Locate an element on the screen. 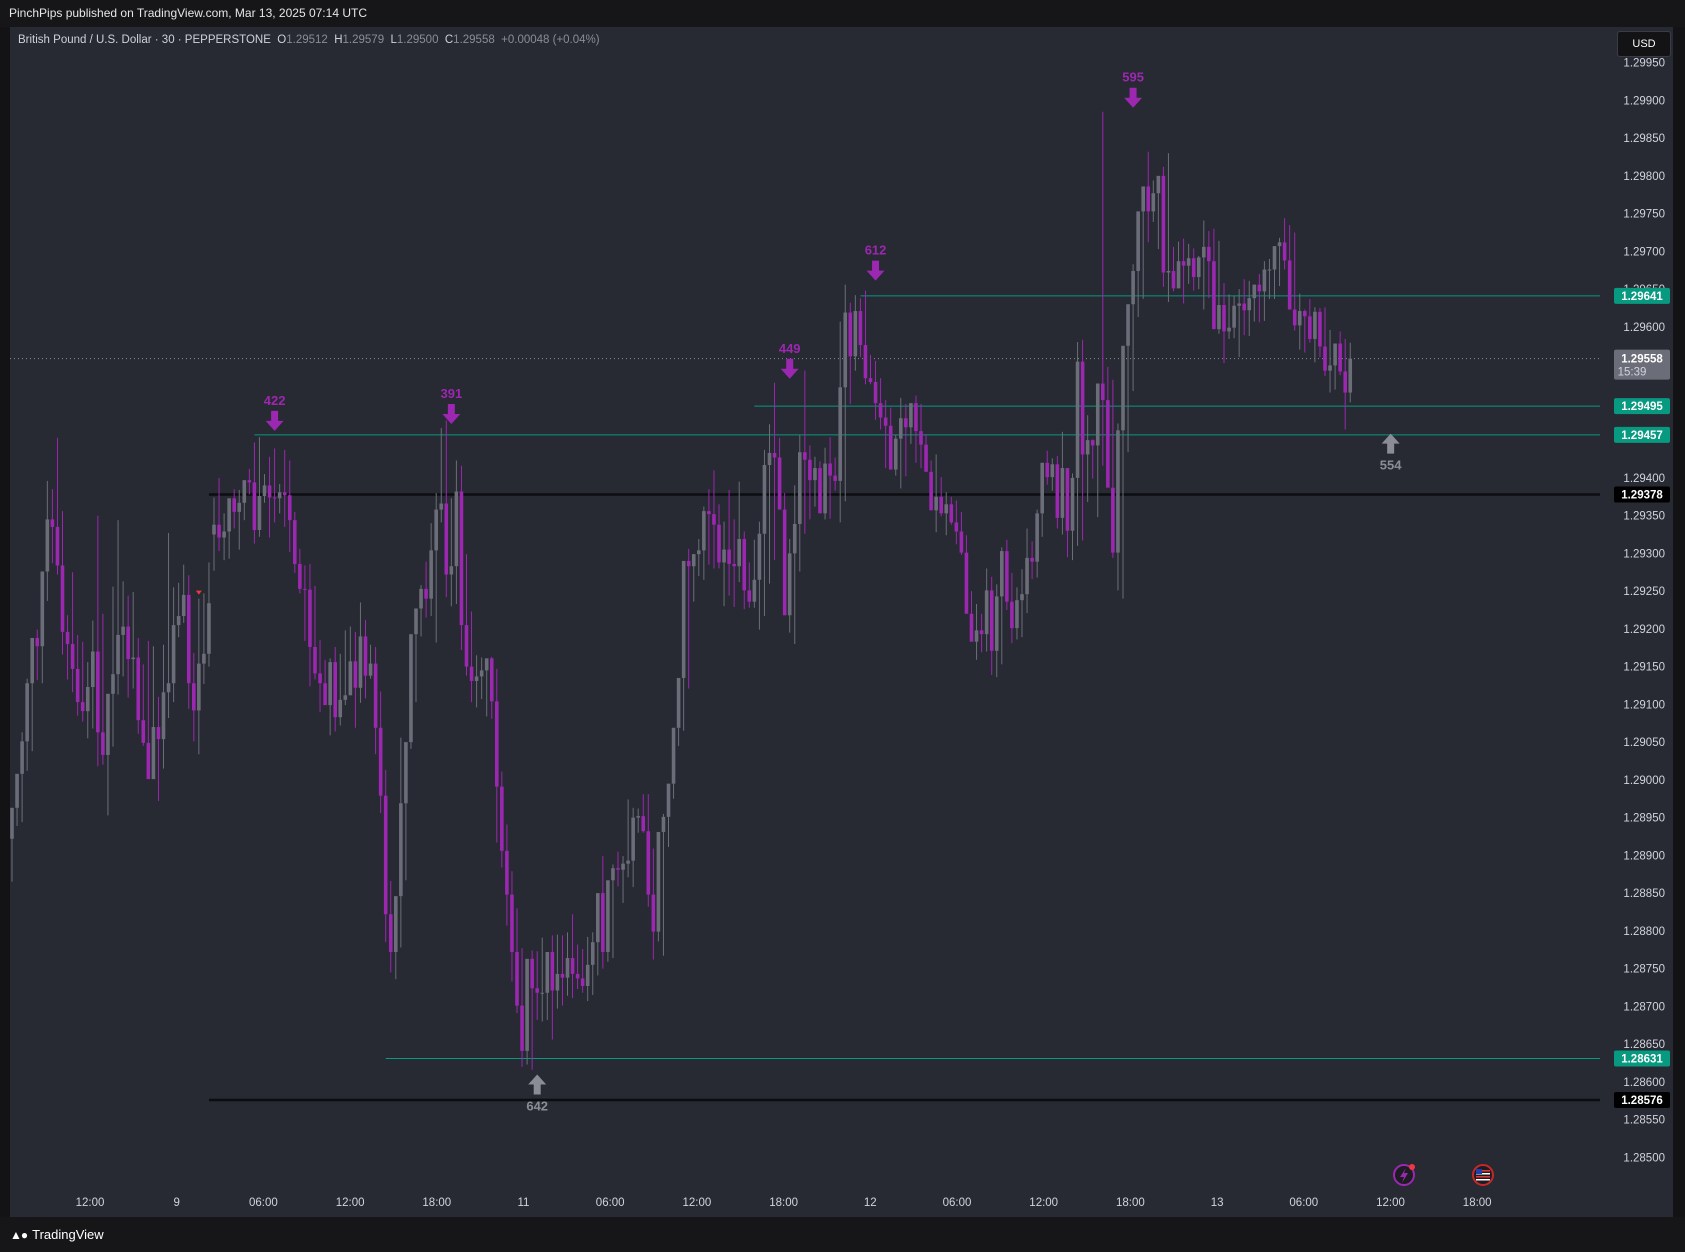  marker-642: 642 is located at coordinates (537, 1094).